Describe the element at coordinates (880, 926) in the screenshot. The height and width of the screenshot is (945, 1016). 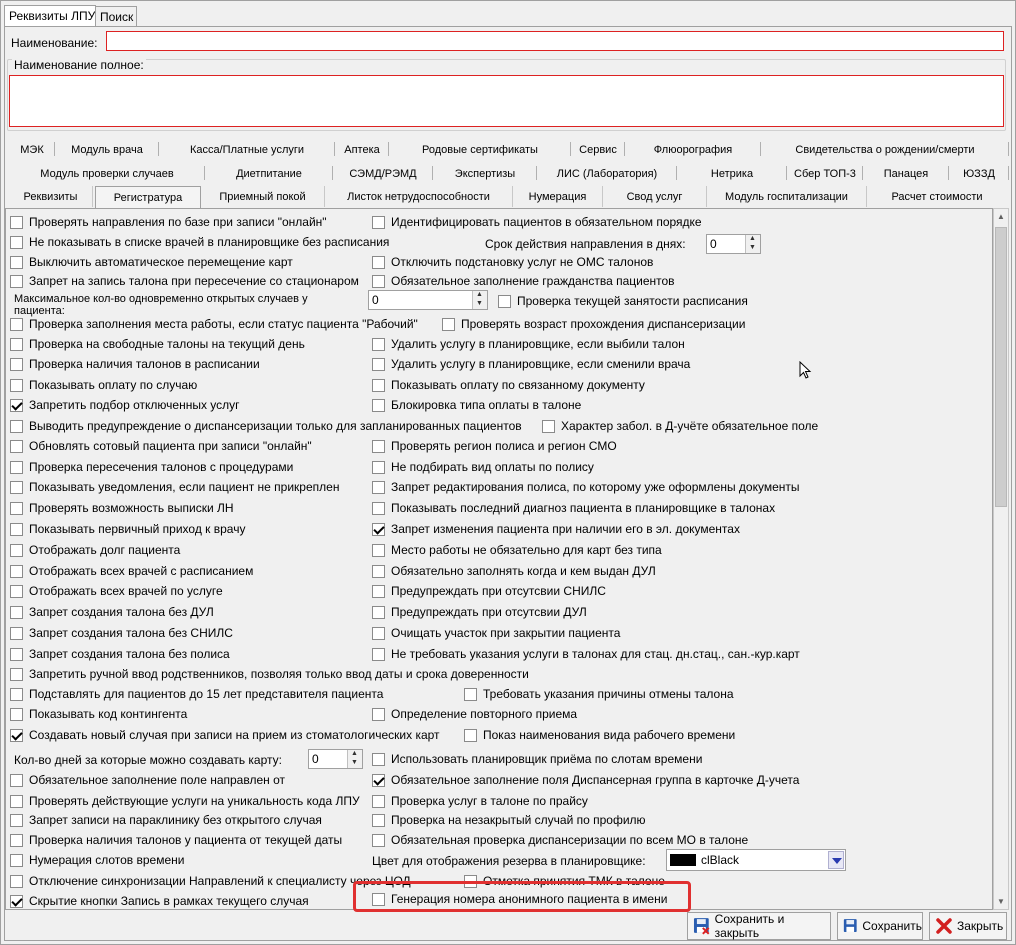
I see `save-button: Сохранить` at that location.